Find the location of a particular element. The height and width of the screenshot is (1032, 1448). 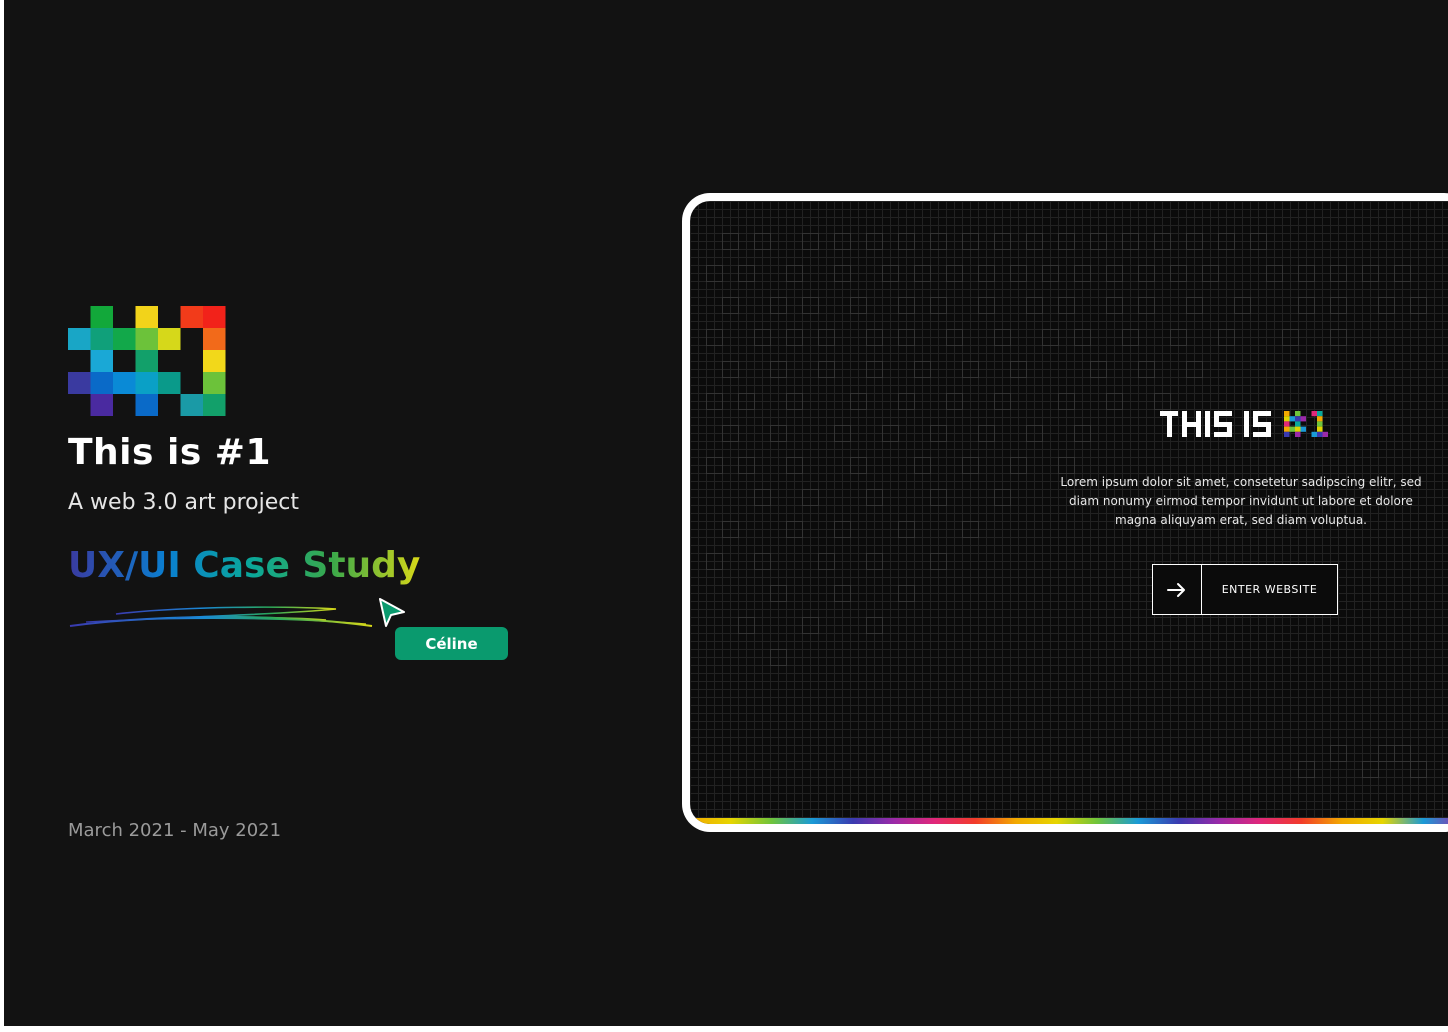

collaborator-cursor-icon is located at coordinates (392, 612).